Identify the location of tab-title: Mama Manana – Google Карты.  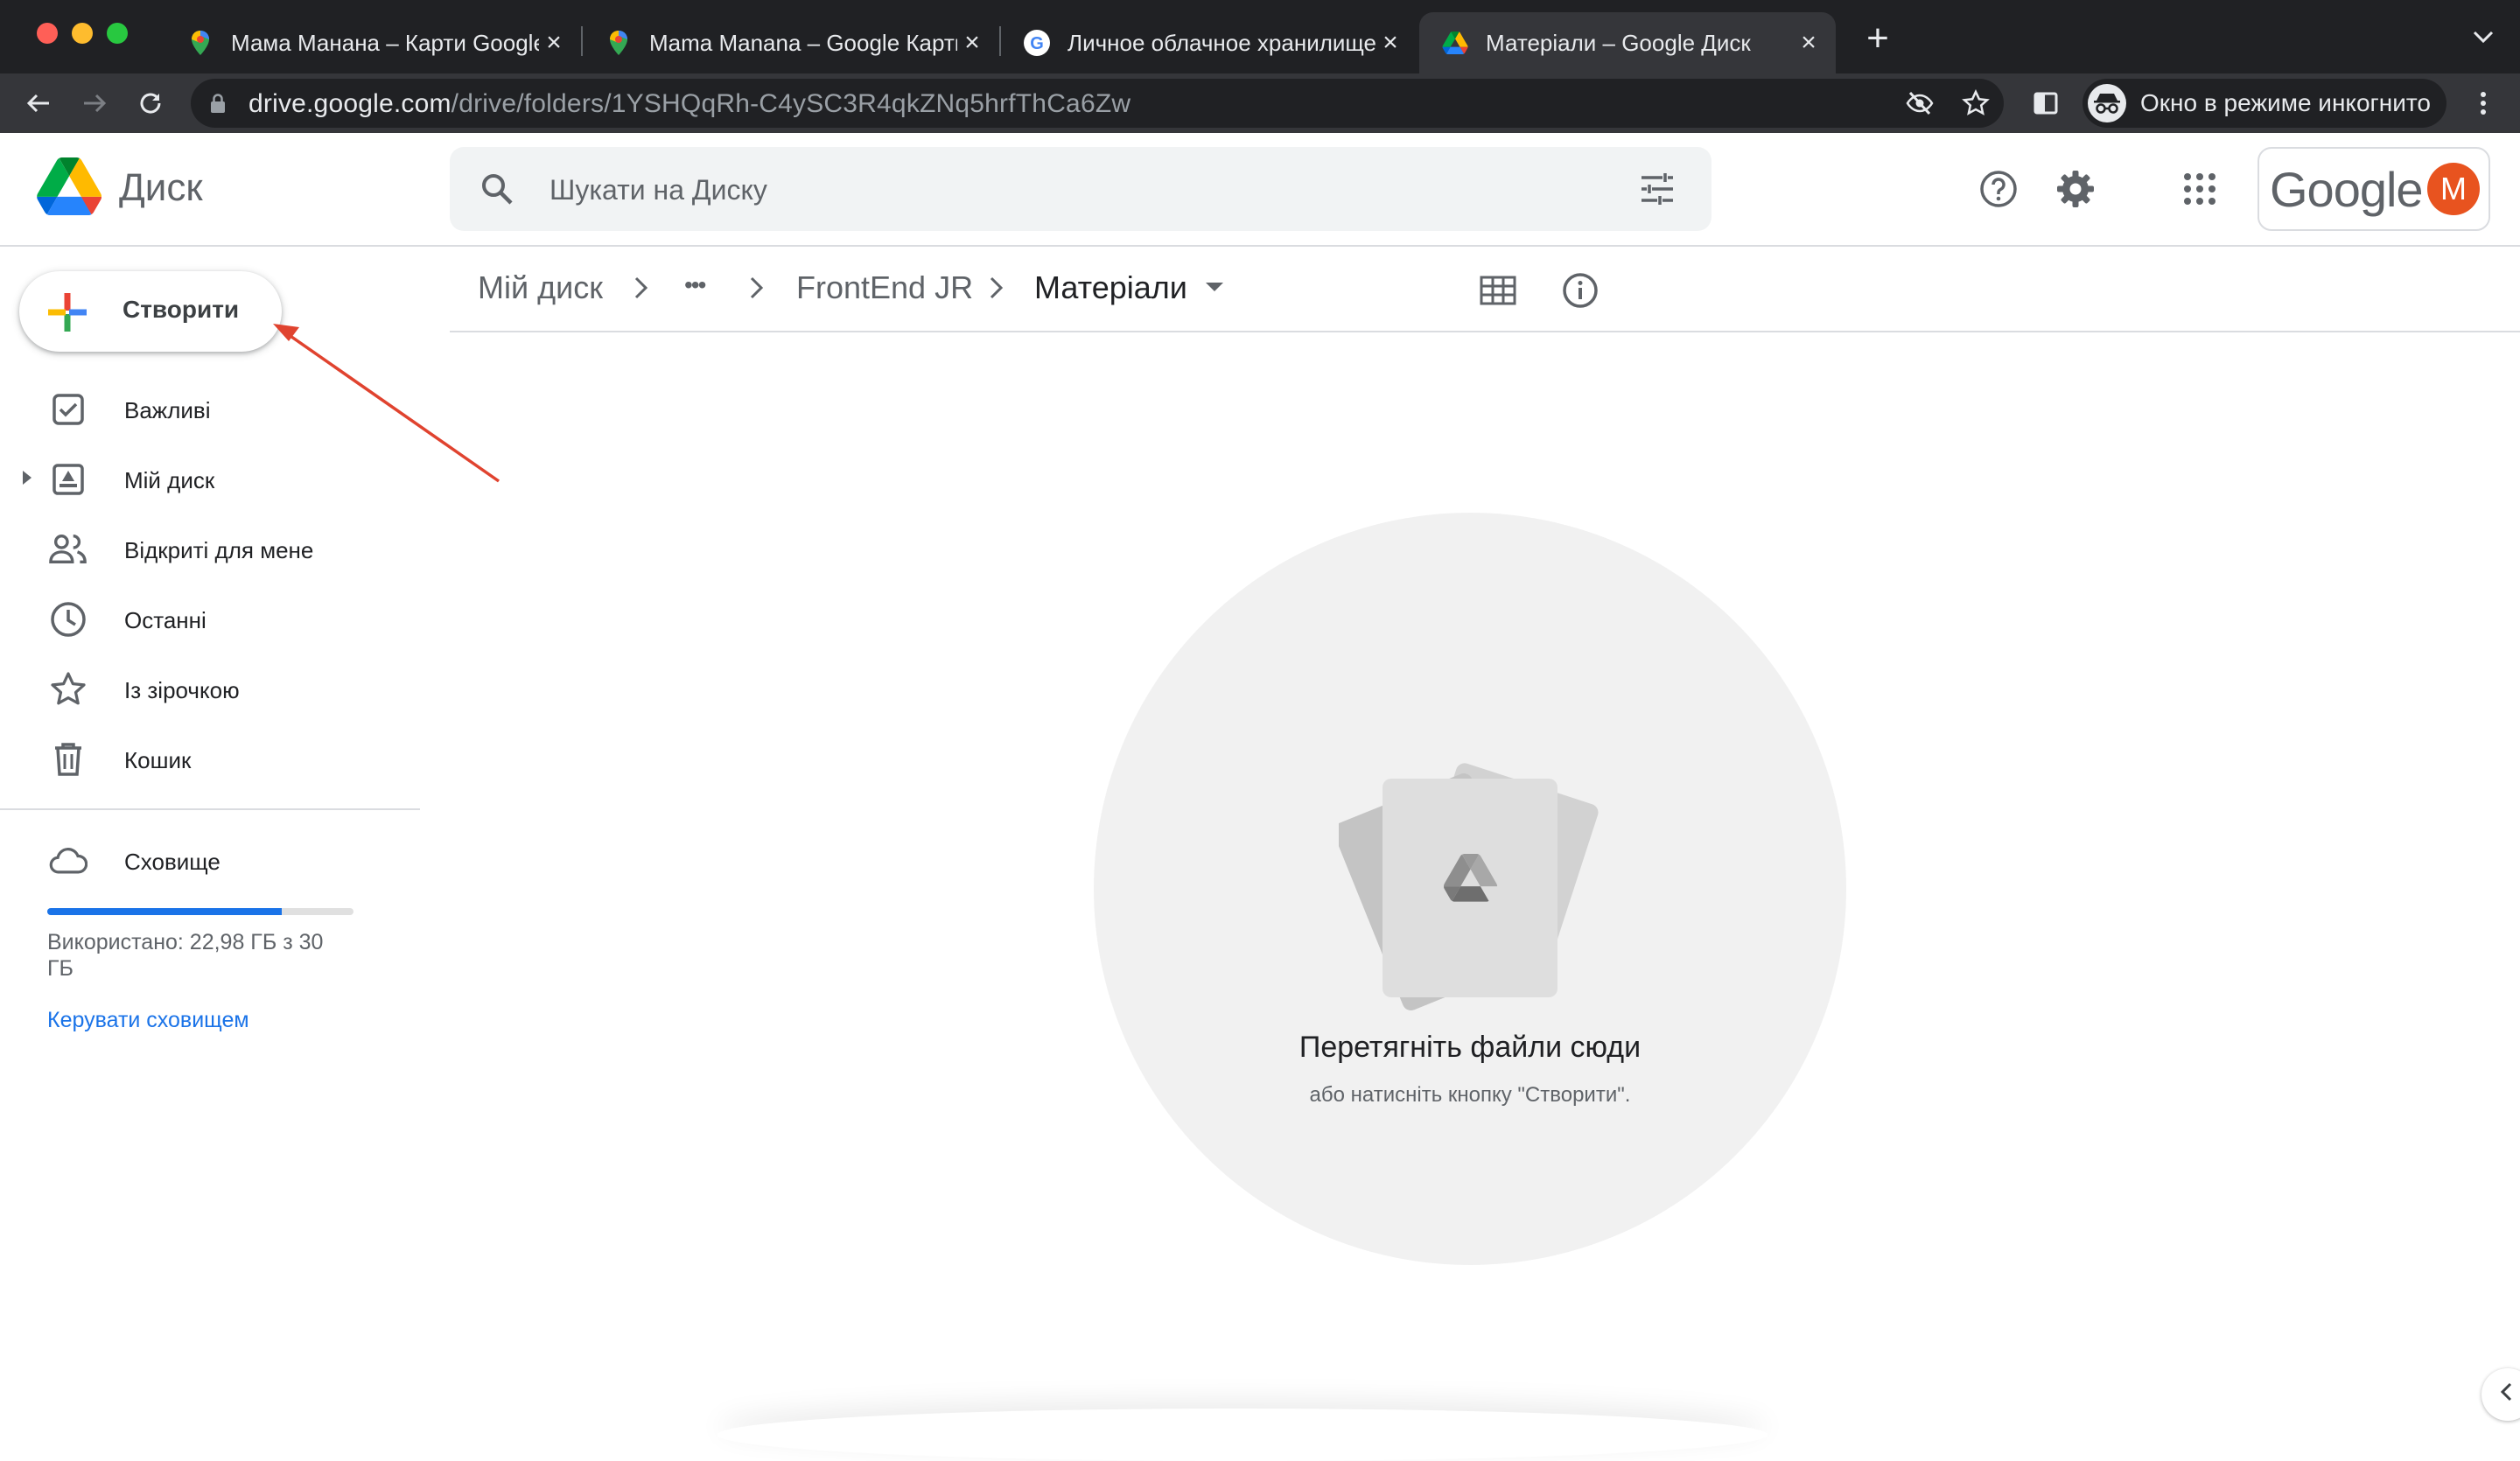
(803, 43).